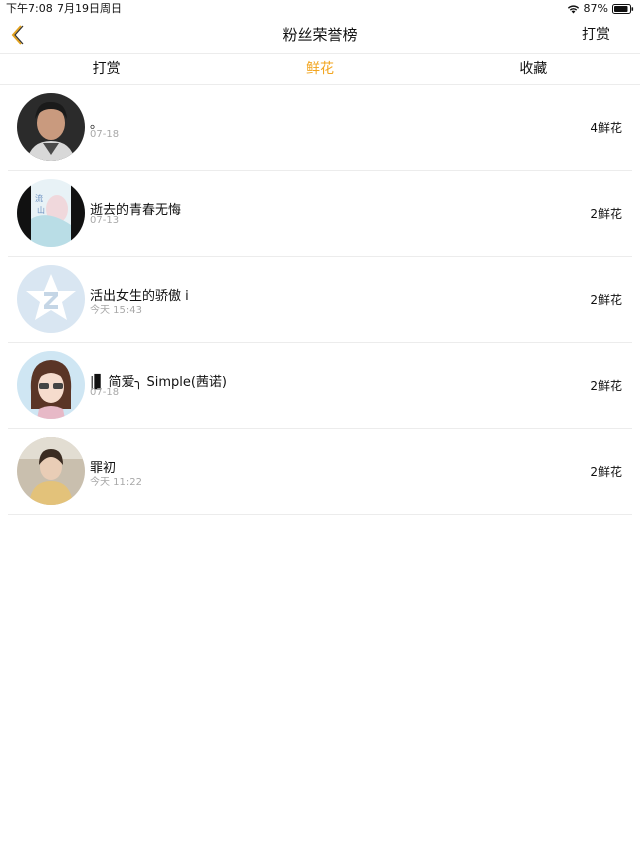  I want to click on list-item: 。 07-18 4鲜花, so click(320, 128).